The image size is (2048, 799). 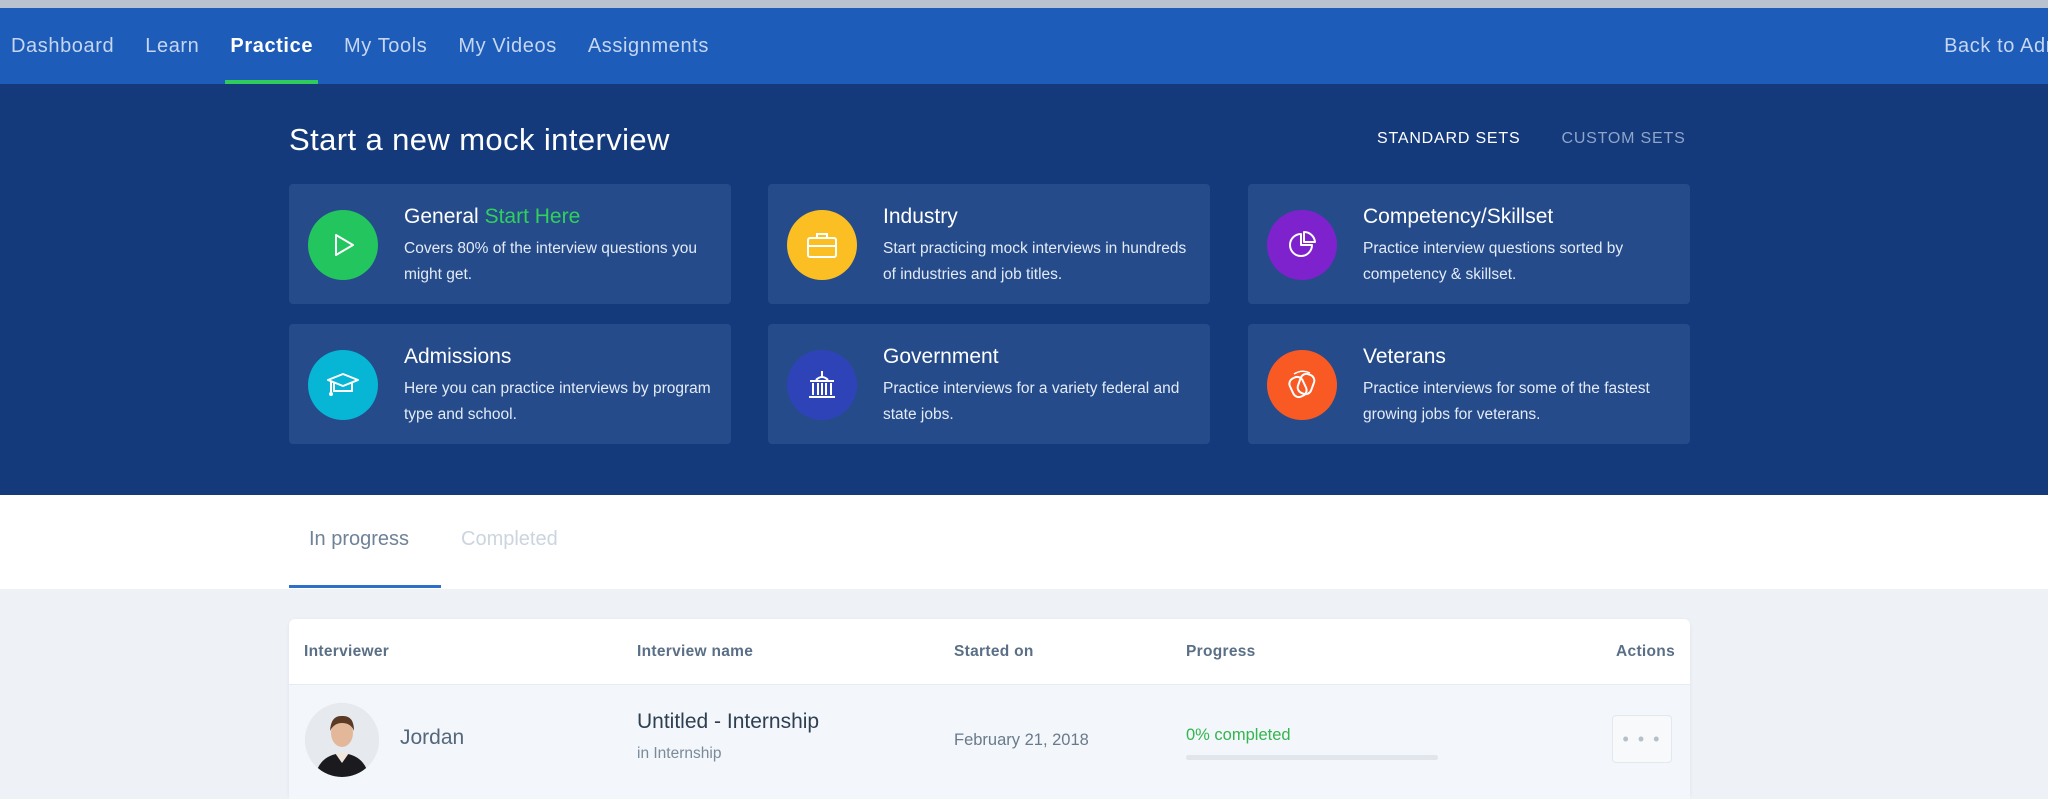 I want to click on card-title: Veterans, so click(x=1404, y=356).